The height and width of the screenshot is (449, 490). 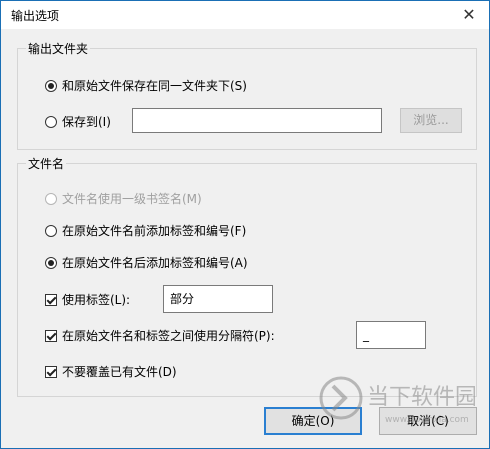 What do you see at coordinates (245, 15) in the screenshot?
I see `title-bar: 输出选项 ✕` at bounding box center [245, 15].